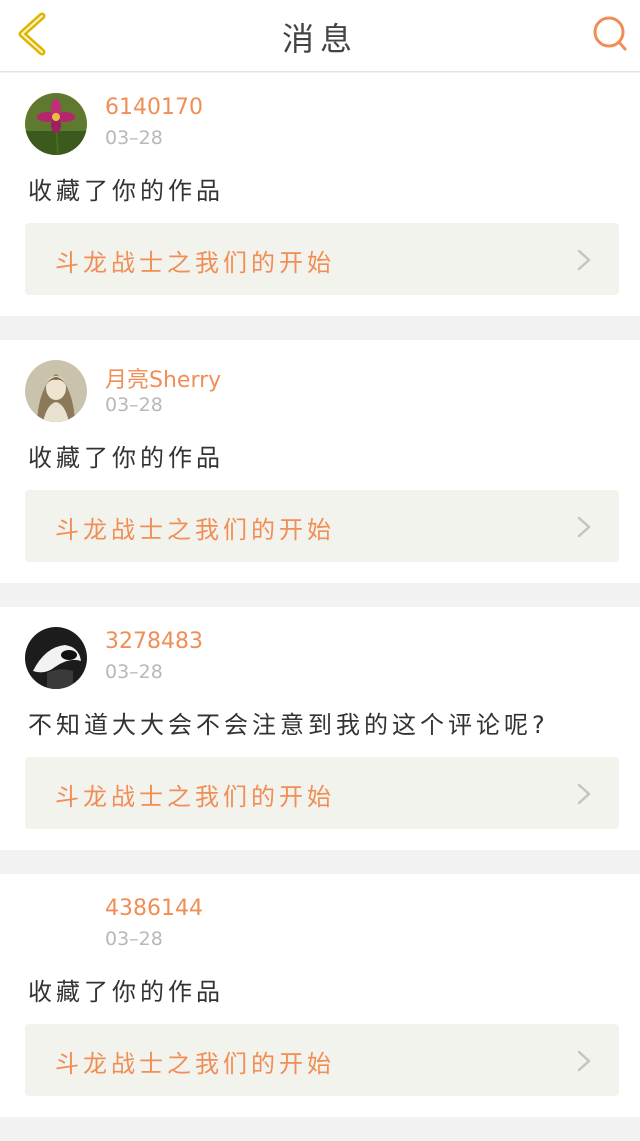  What do you see at coordinates (154, 107) in the screenshot?
I see `username: 6140170` at bounding box center [154, 107].